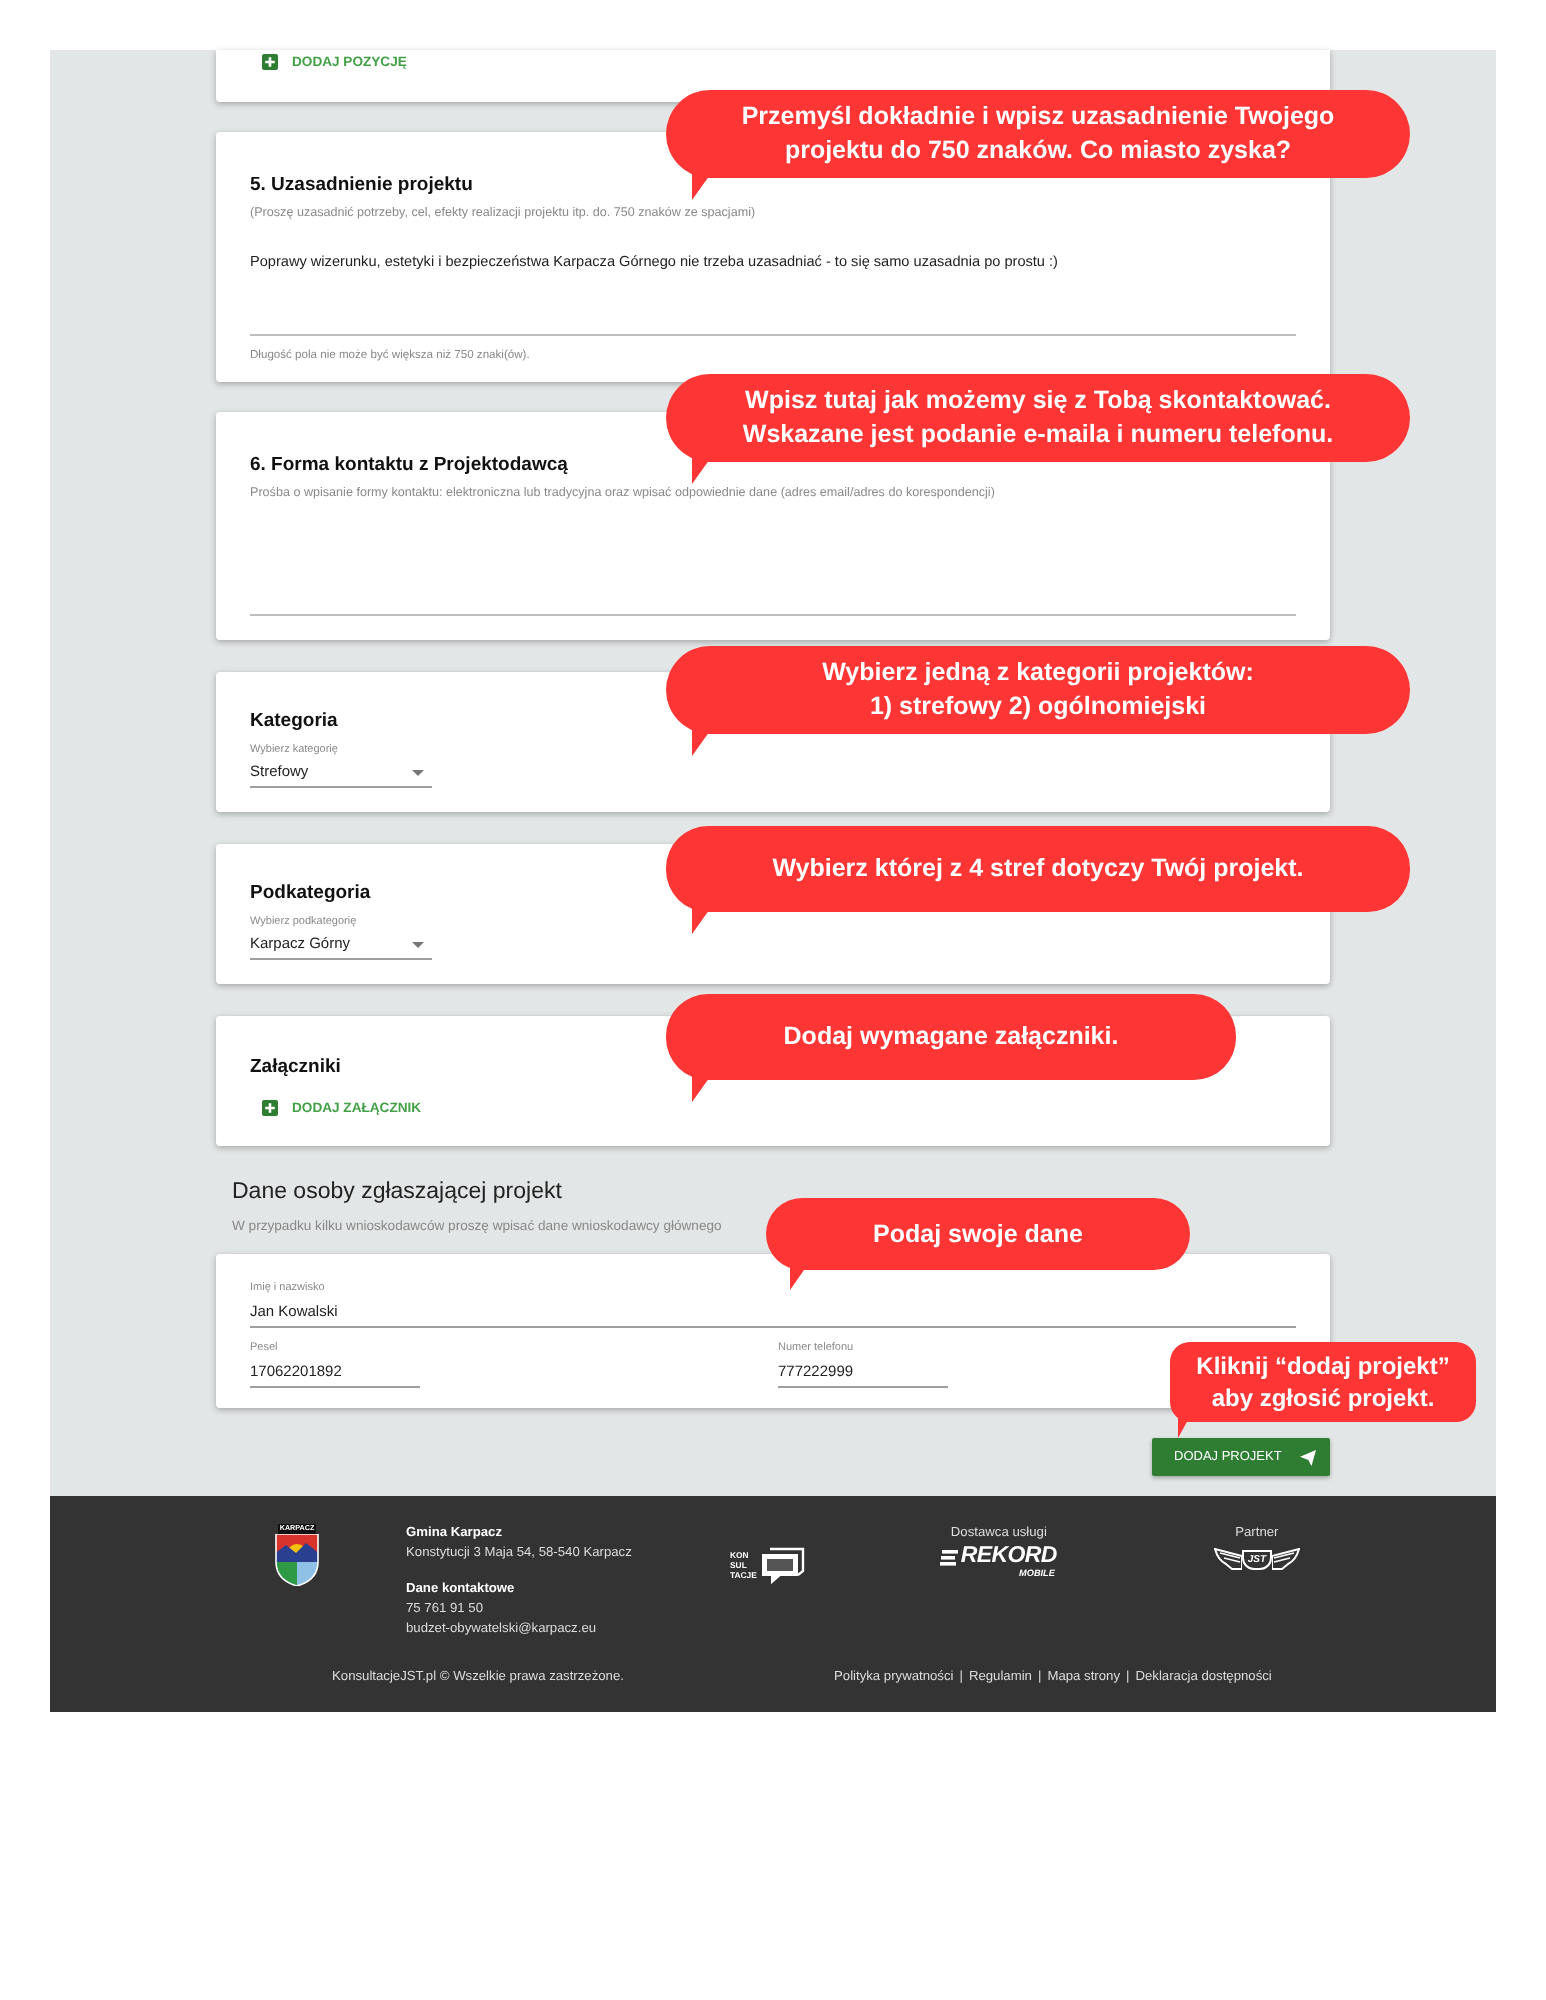 This screenshot has height=2000, width=1546. Describe the element at coordinates (1038, 880) in the screenshot. I see `callout-bubble: Wybierz której z 4 stref dotyczy Twój projekt.` at that location.